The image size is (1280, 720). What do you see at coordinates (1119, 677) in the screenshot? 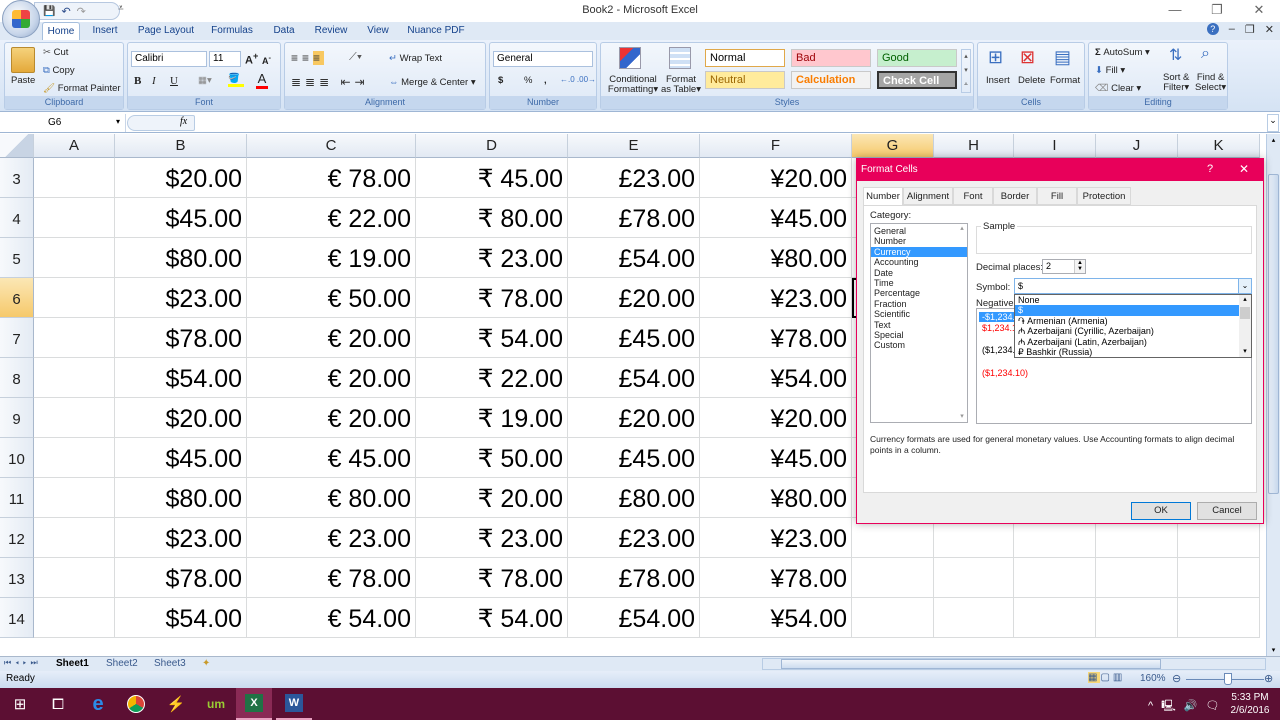
I see `page-break-view-icon: ▥` at bounding box center [1119, 677].